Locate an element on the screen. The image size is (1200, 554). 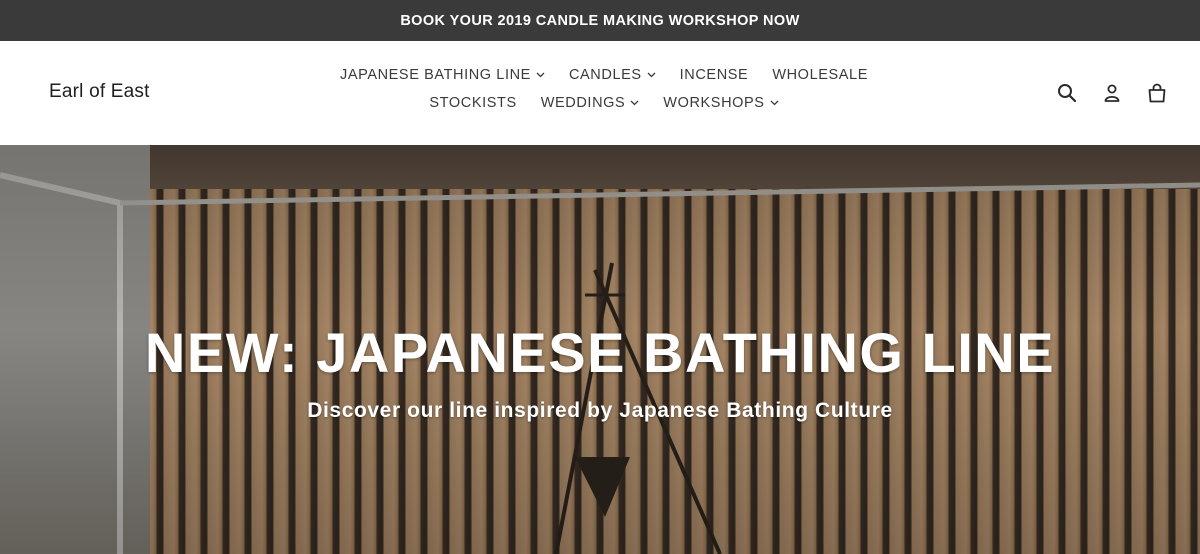
nav-item-weddings: WEDDINGS is located at coordinates (590, 103).